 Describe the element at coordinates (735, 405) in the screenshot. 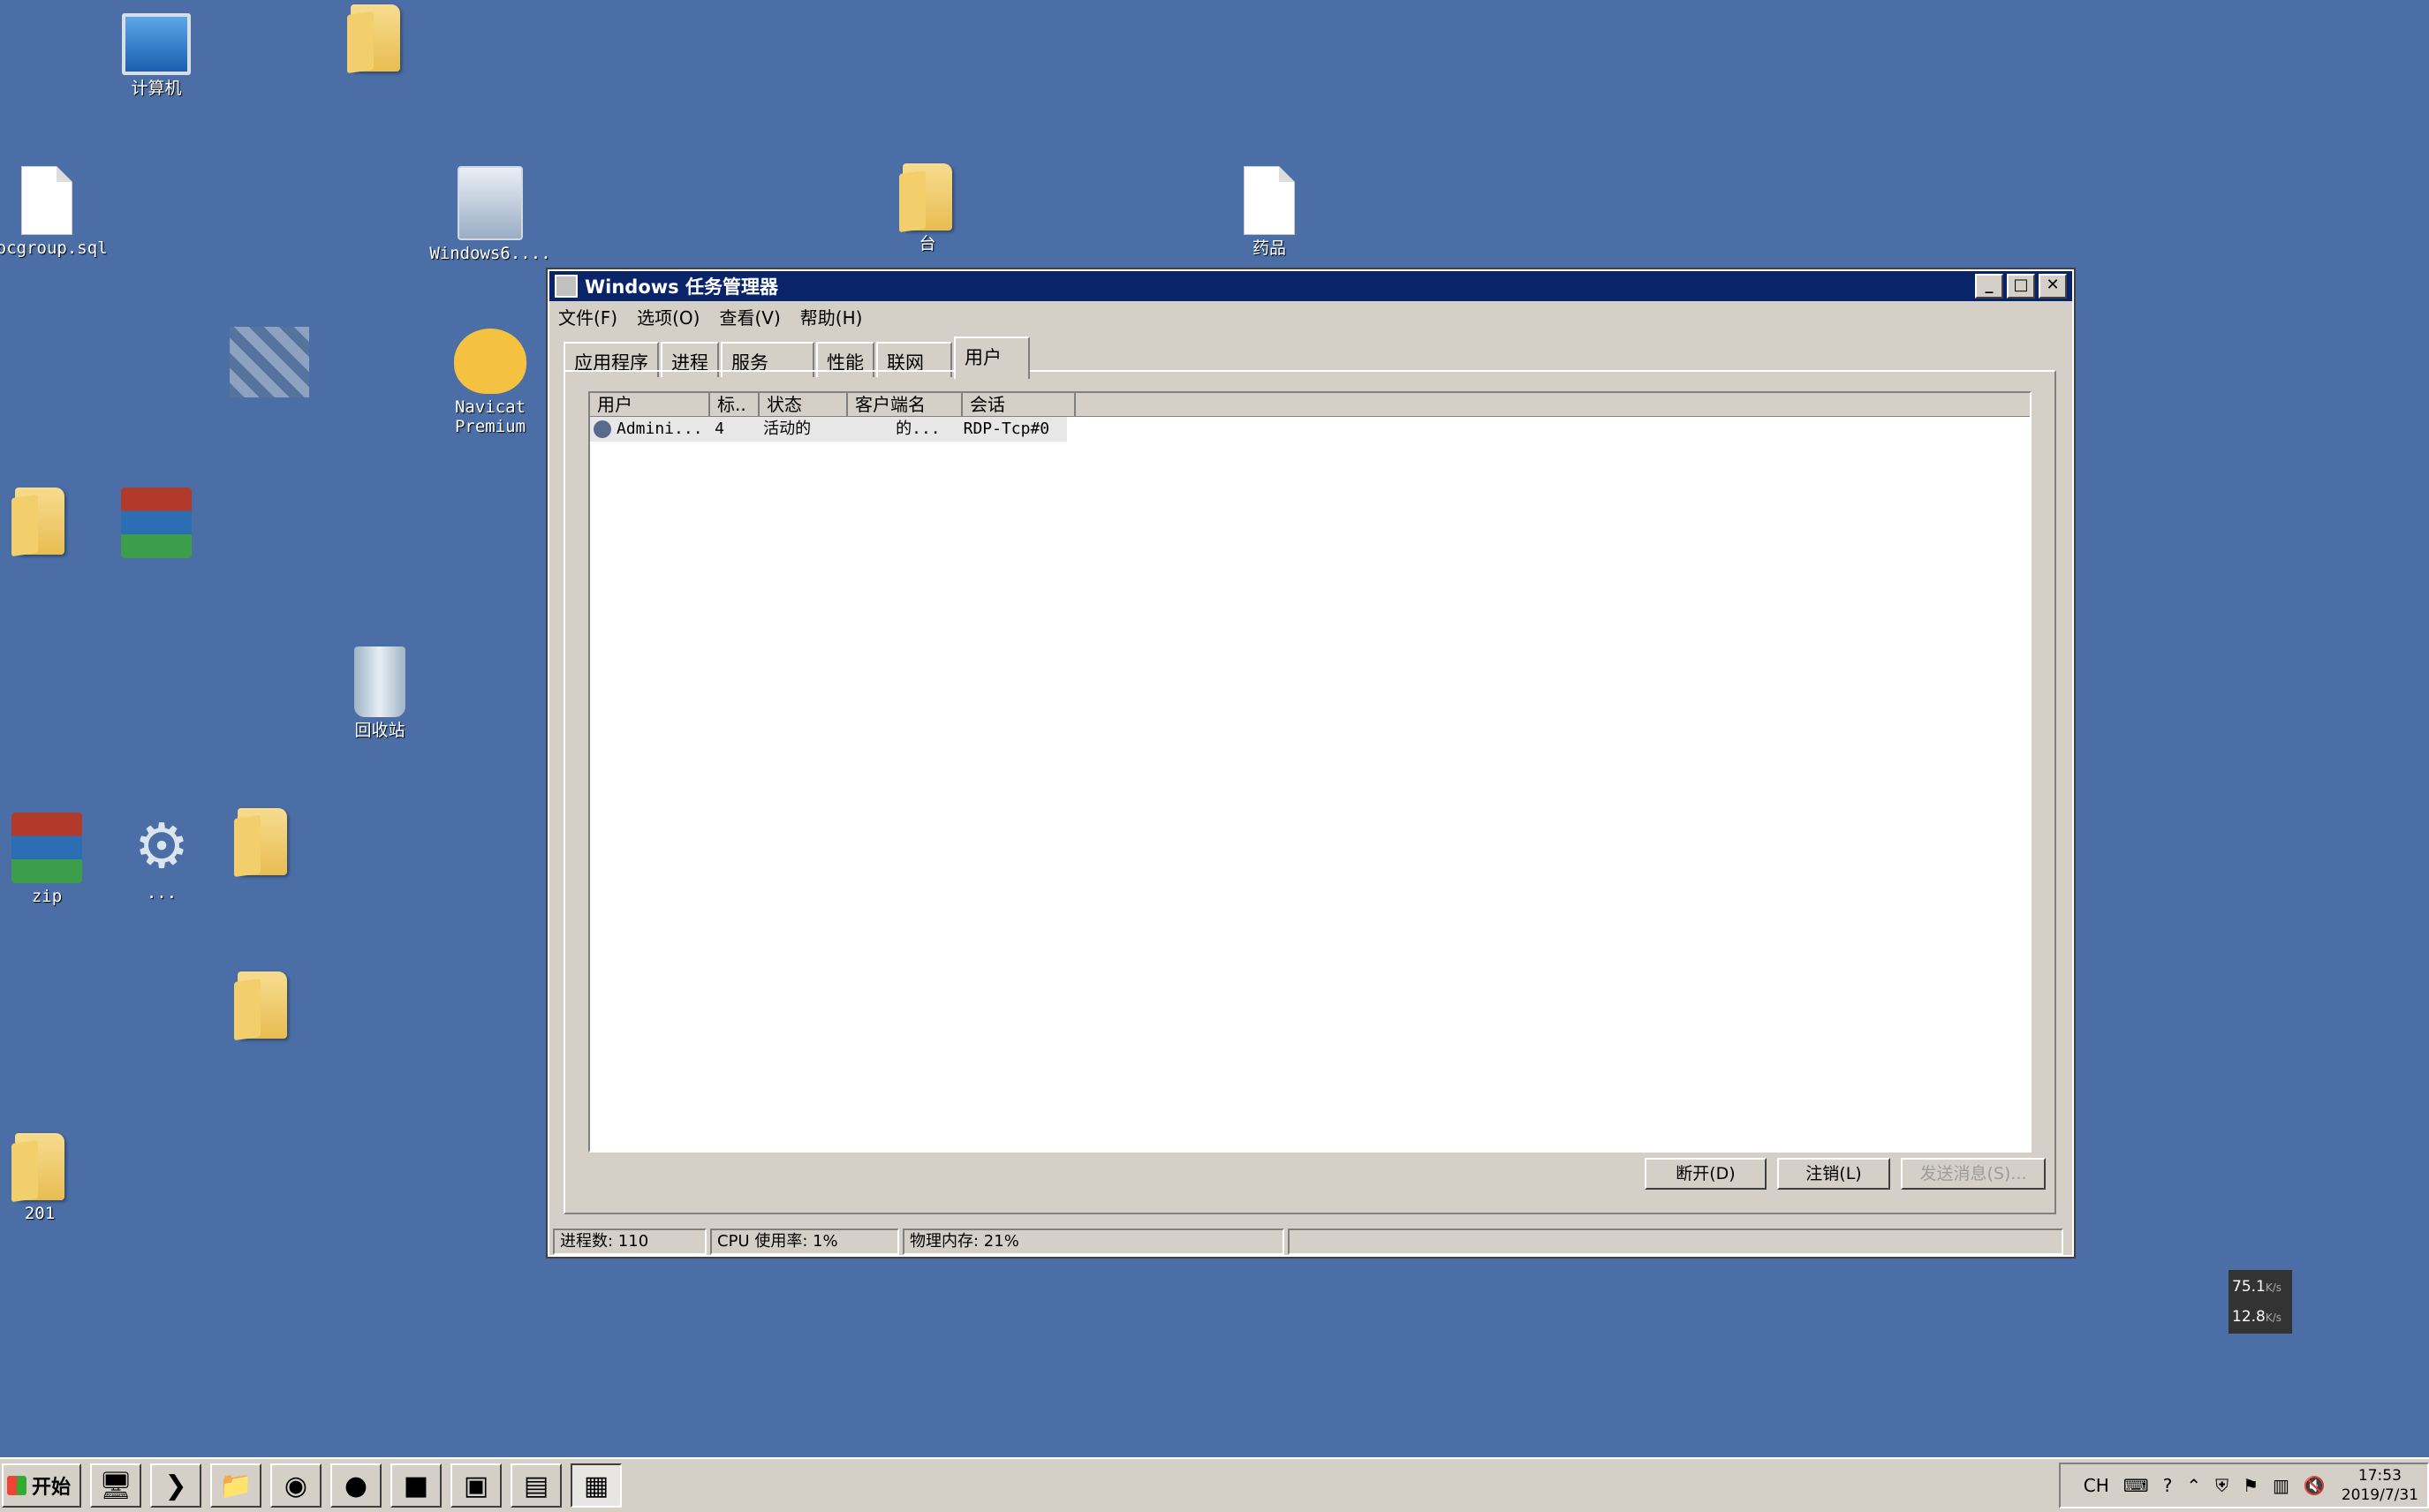

I see `column-id: 标..` at that location.